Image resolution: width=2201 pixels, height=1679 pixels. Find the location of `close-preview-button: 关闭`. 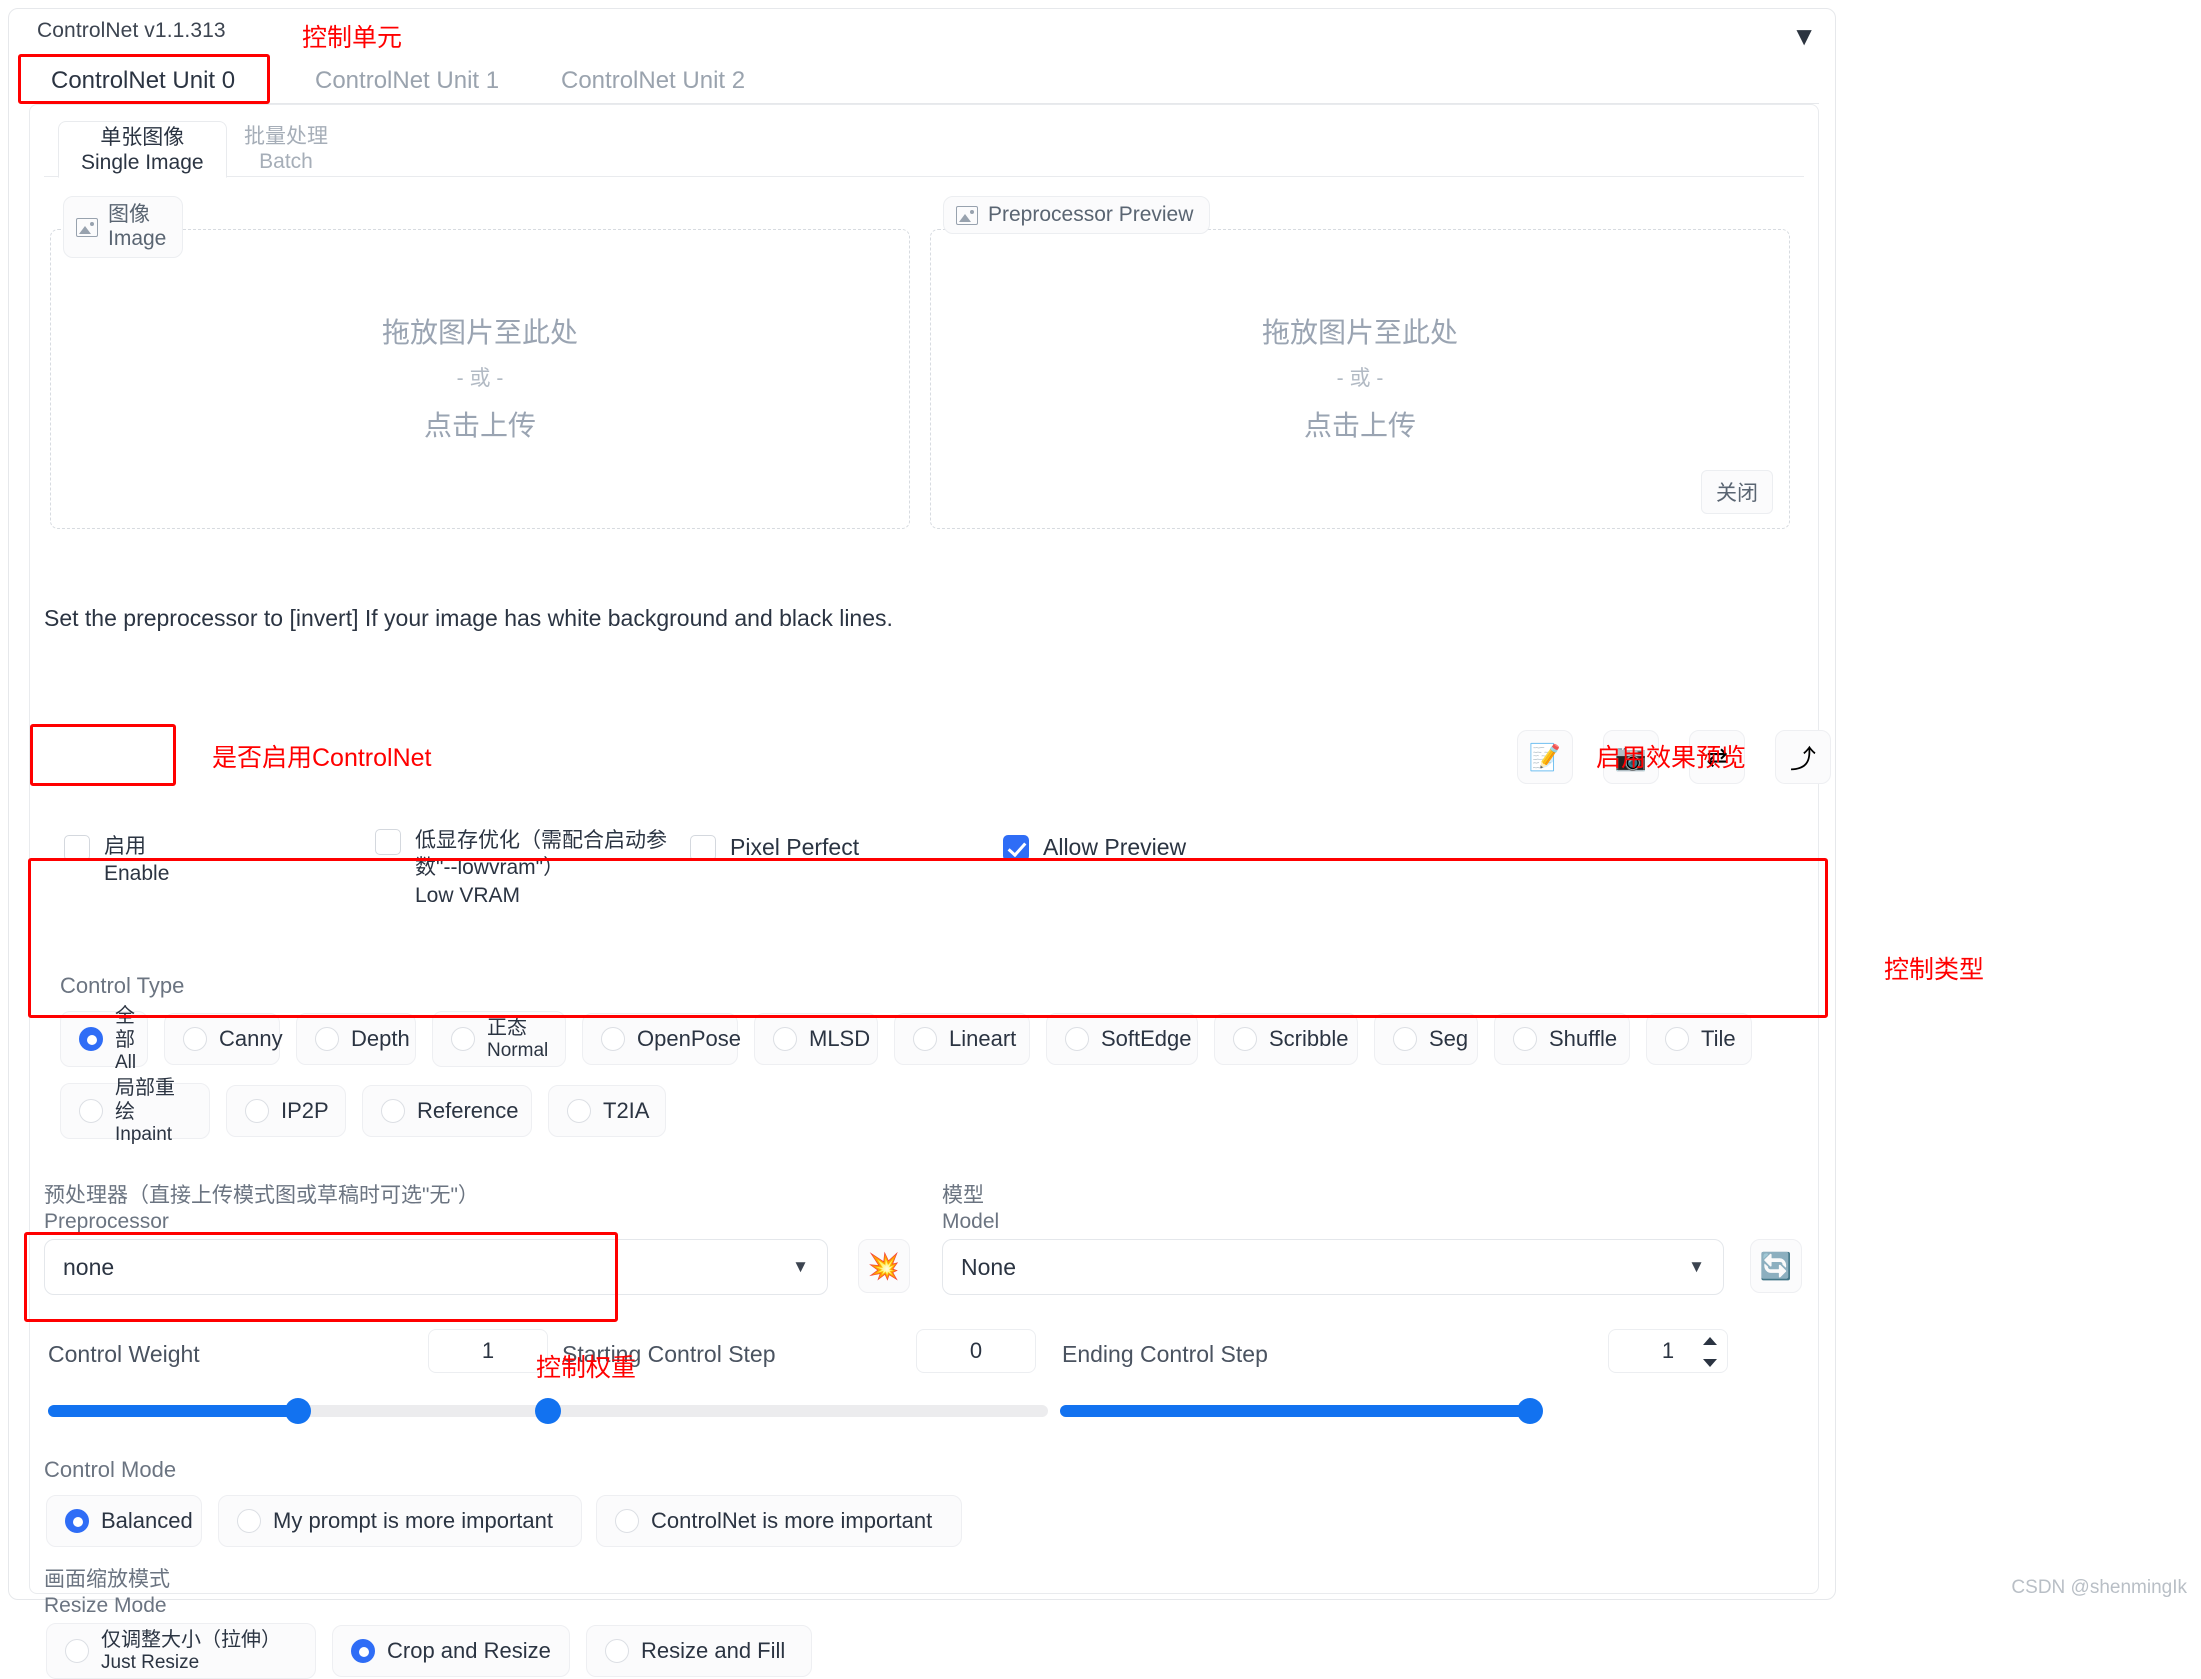

close-preview-button: 关闭 is located at coordinates (1737, 492).